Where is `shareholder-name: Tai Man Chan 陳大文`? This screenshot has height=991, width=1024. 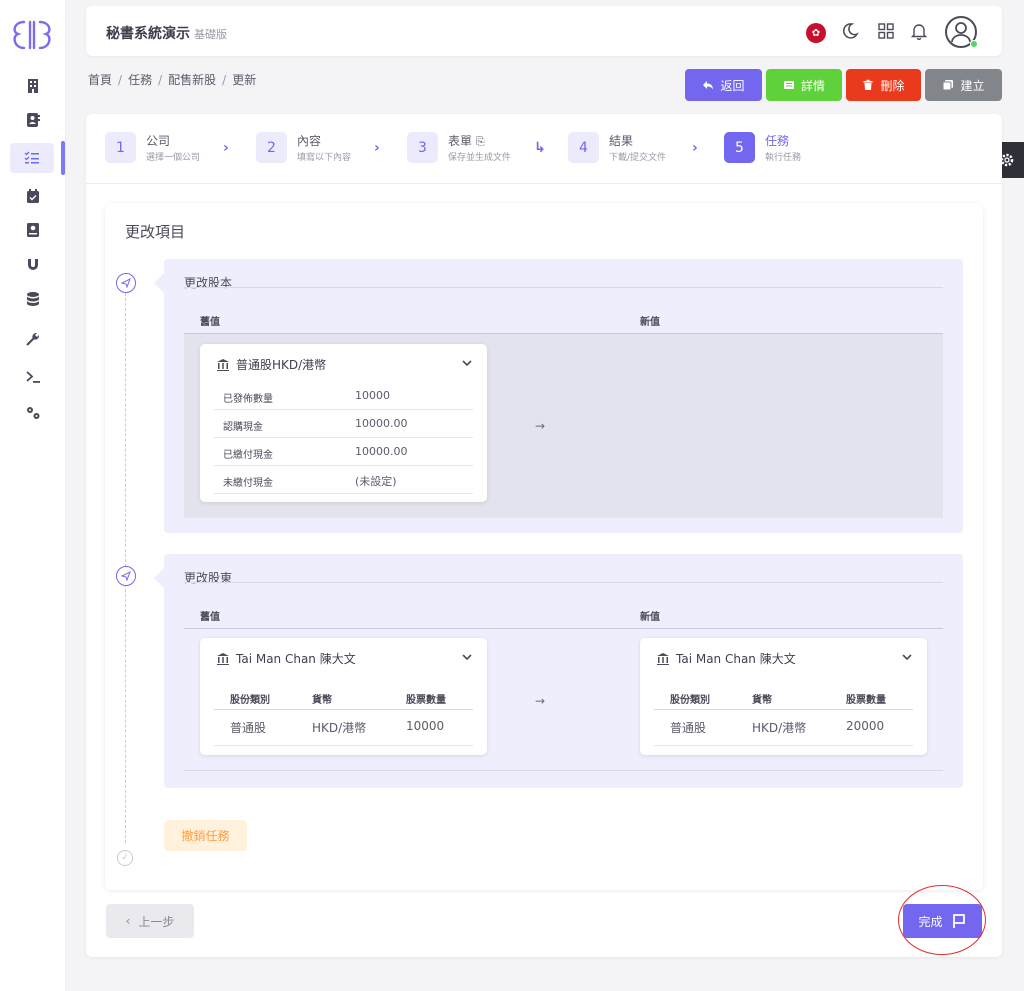 shareholder-name: Tai Man Chan 陳大文 is located at coordinates (736, 659).